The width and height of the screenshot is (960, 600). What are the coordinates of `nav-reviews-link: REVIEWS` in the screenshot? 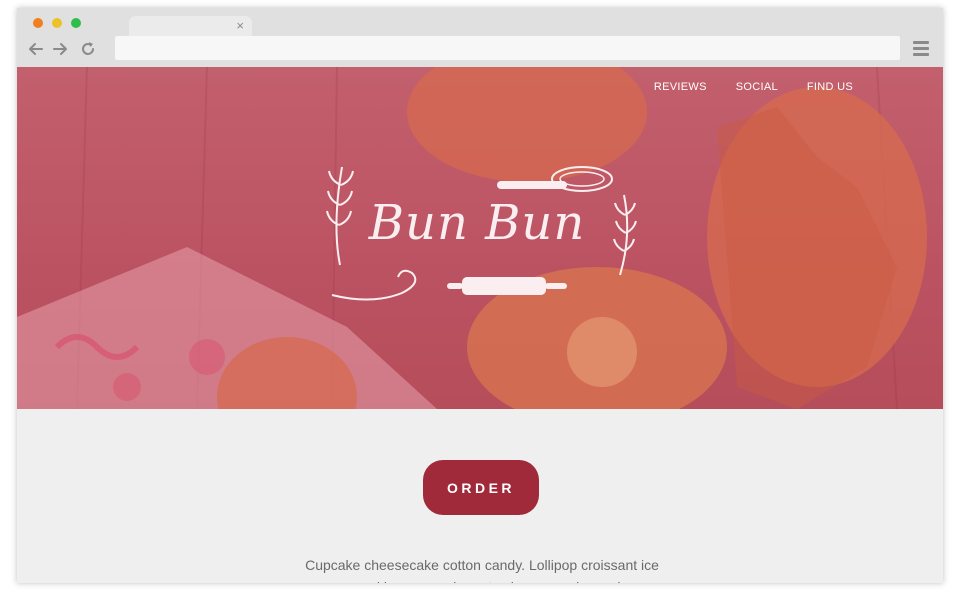 It's located at (680, 87).